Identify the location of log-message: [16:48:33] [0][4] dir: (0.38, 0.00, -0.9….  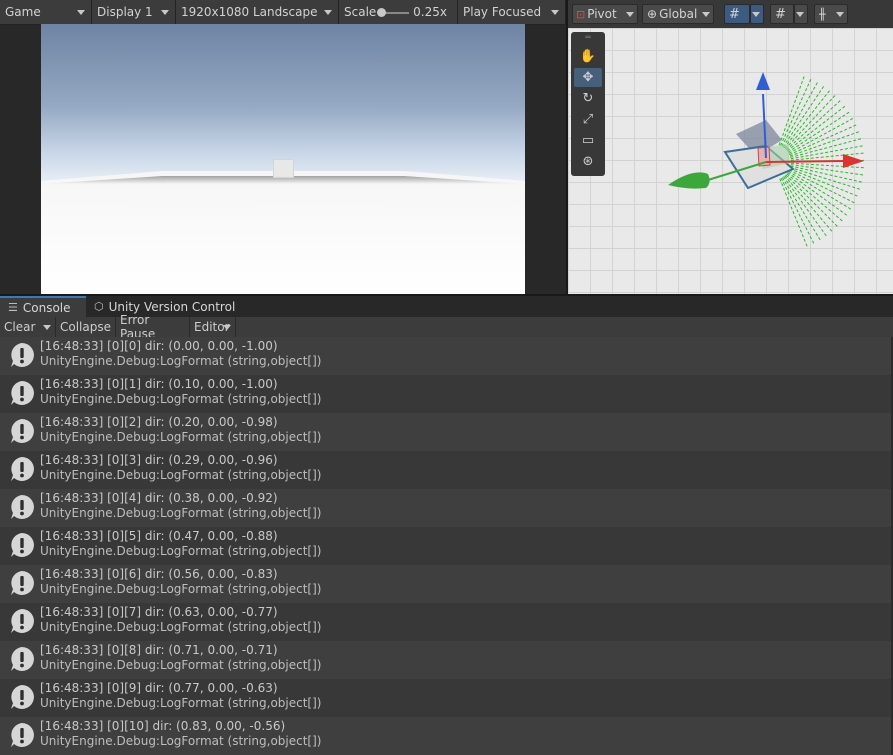
(159, 498).